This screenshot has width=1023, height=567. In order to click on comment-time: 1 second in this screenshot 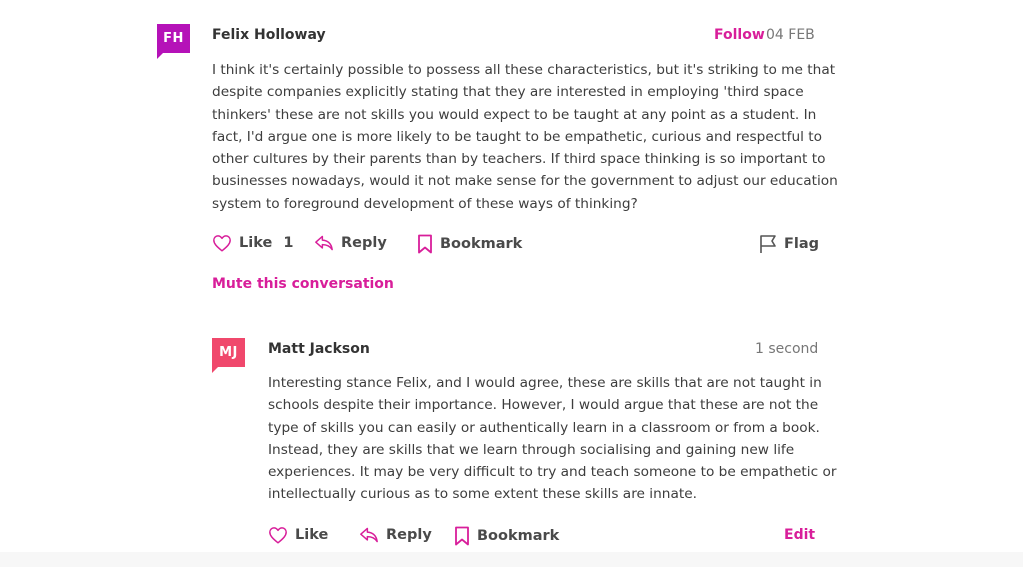, I will do `click(787, 349)`.